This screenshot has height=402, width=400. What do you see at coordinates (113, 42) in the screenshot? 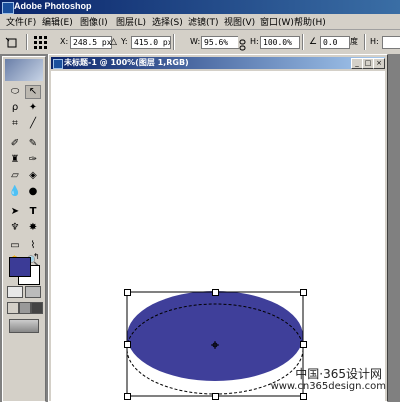
I see `delta-icon: △` at bounding box center [113, 42].